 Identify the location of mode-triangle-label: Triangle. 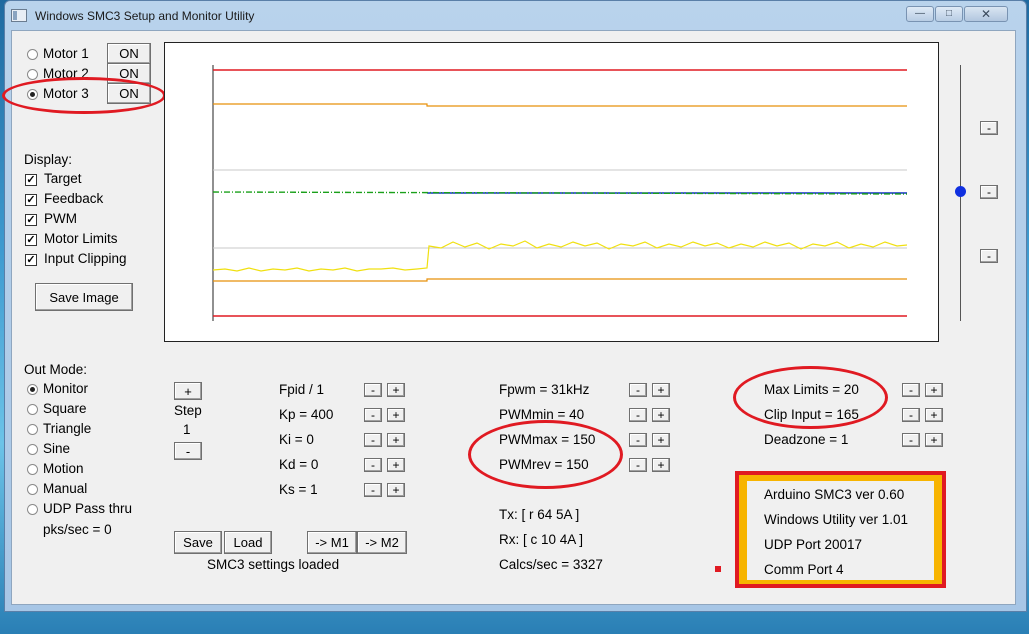
(67, 428).